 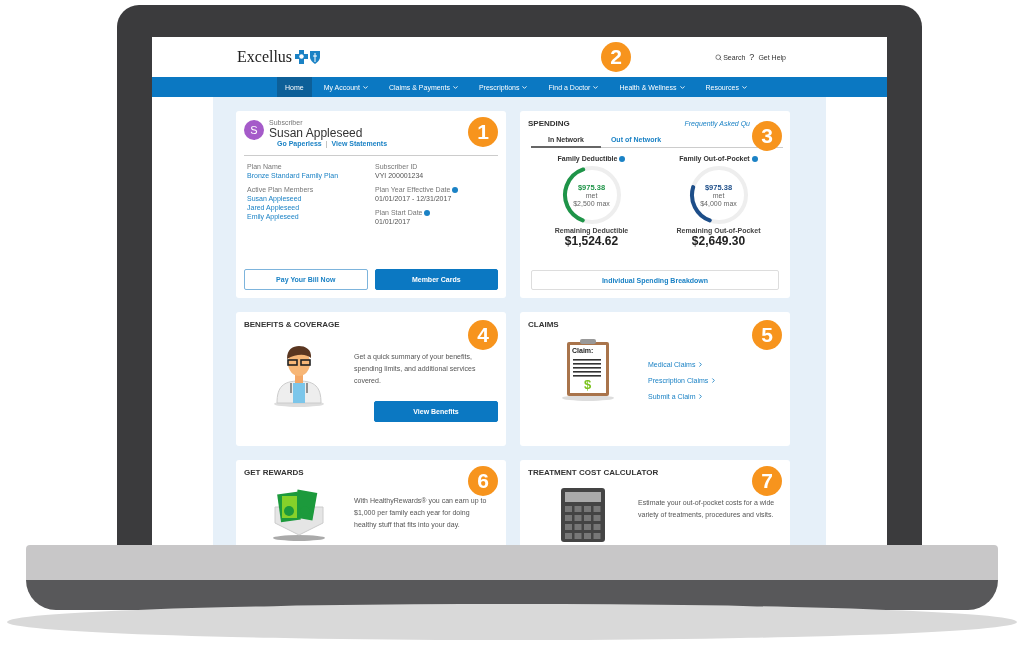 What do you see at coordinates (718, 241) in the screenshot?
I see `remaining-amount: $2,649.30` at bounding box center [718, 241].